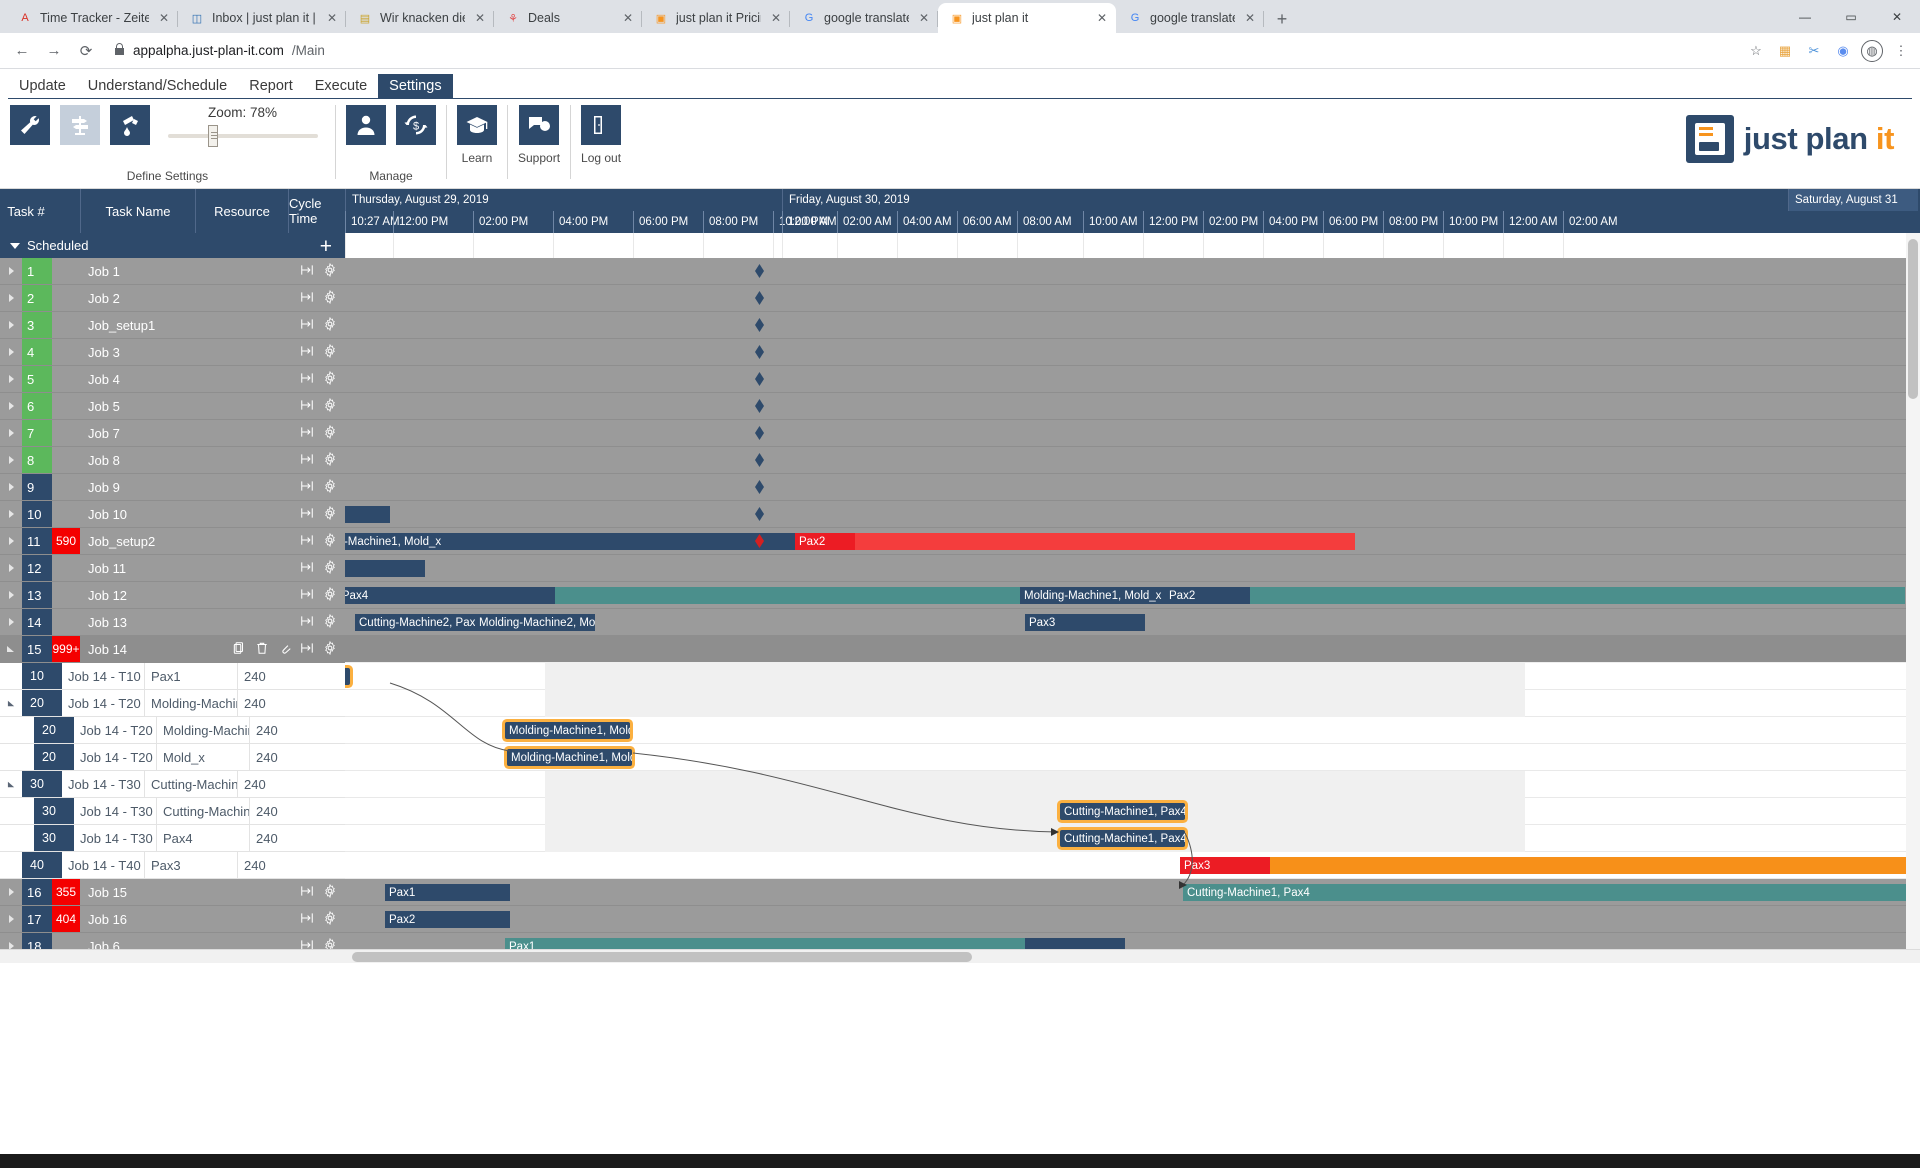 The image size is (1920, 1168). I want to click on task-subrow: 30Job 14 - T30Cutting-Machine1 240, so click(172, 811).